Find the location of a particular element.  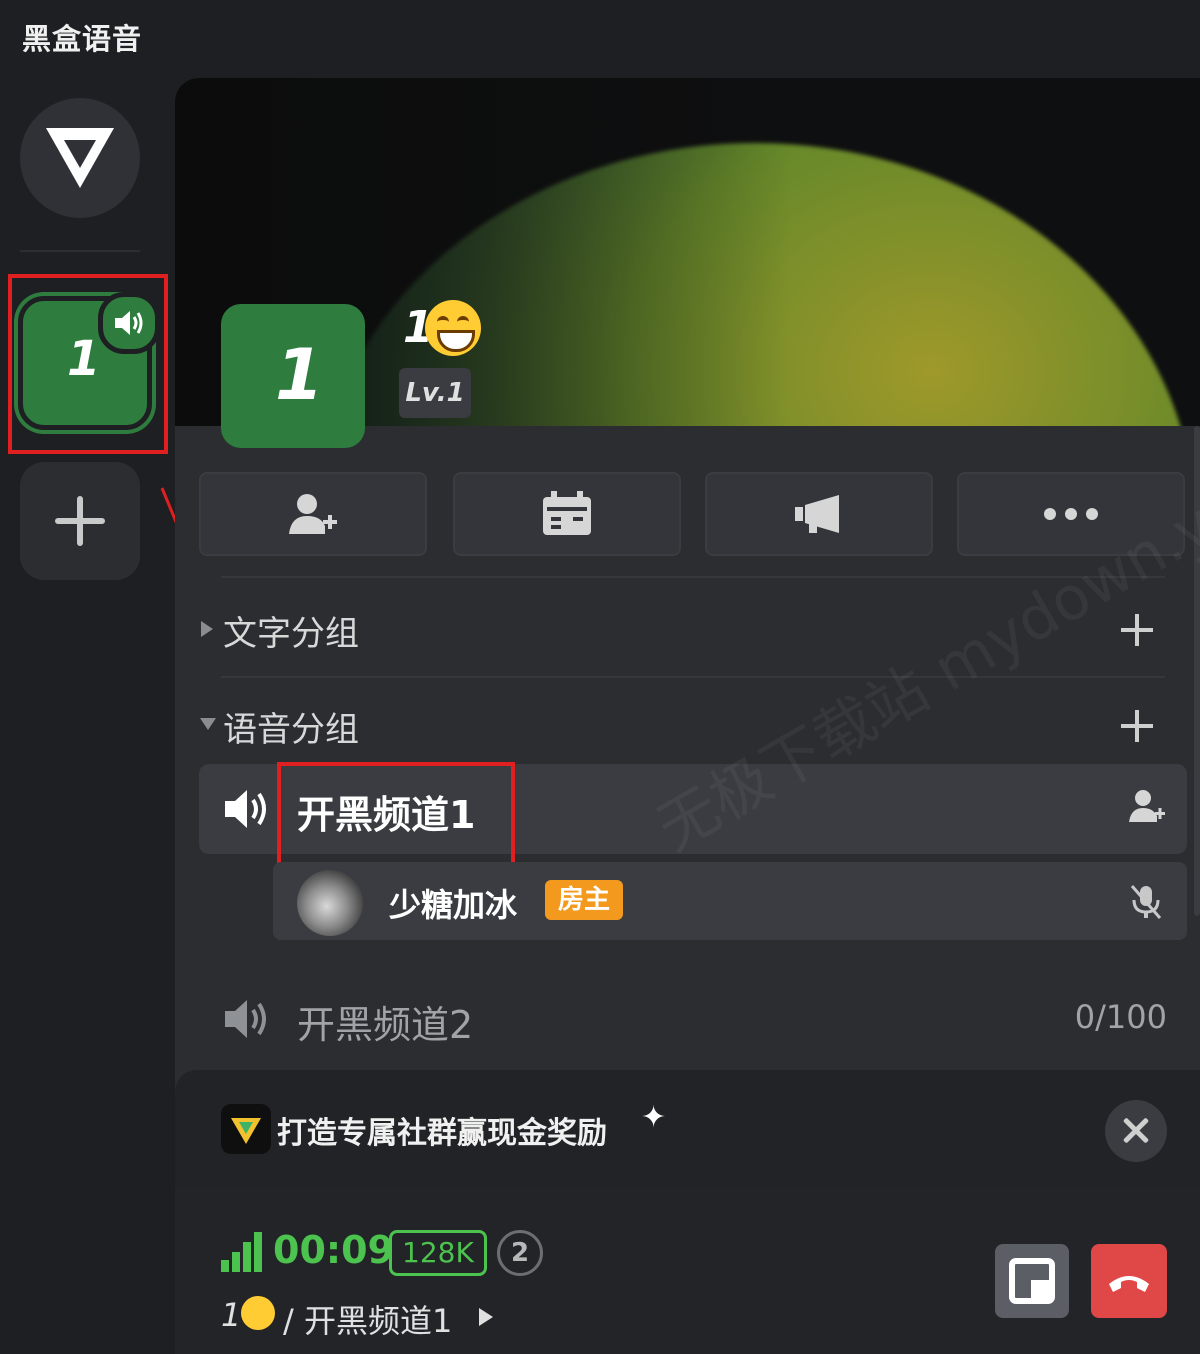

home-logo-button is located at coordinates (80, 158).